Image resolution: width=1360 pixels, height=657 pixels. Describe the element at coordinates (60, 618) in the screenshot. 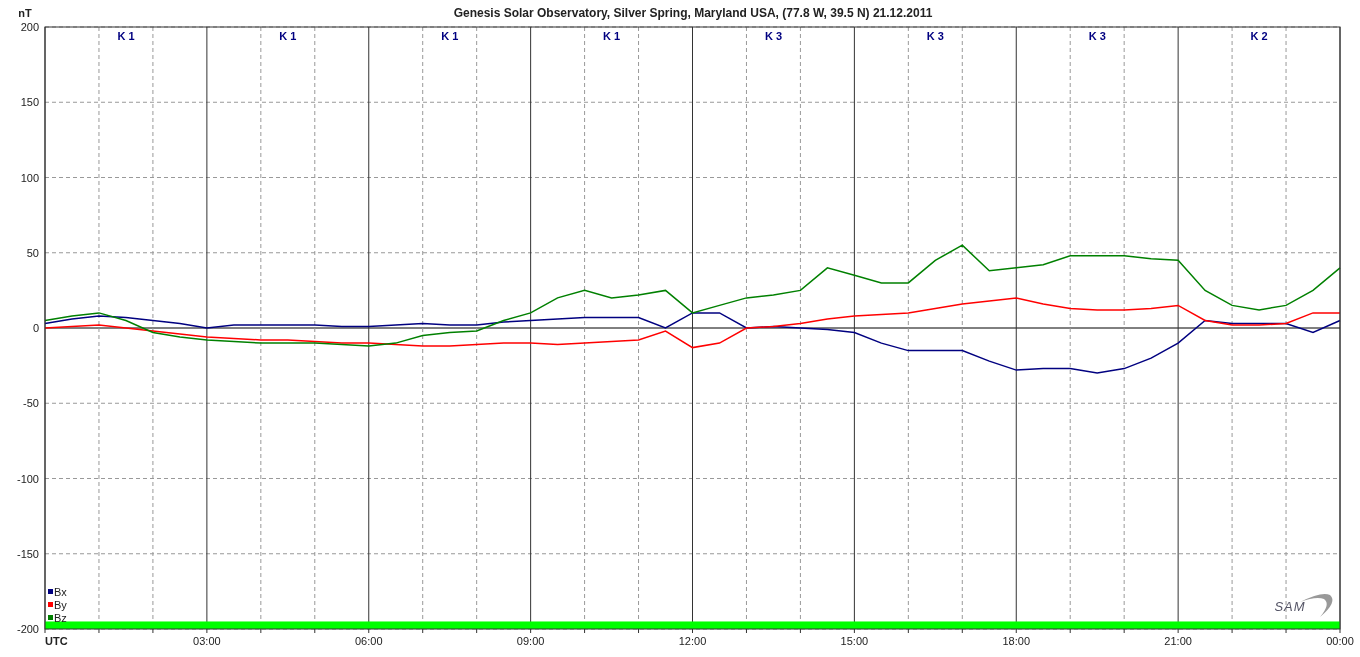

I see `legend-label: Bz` at that location.